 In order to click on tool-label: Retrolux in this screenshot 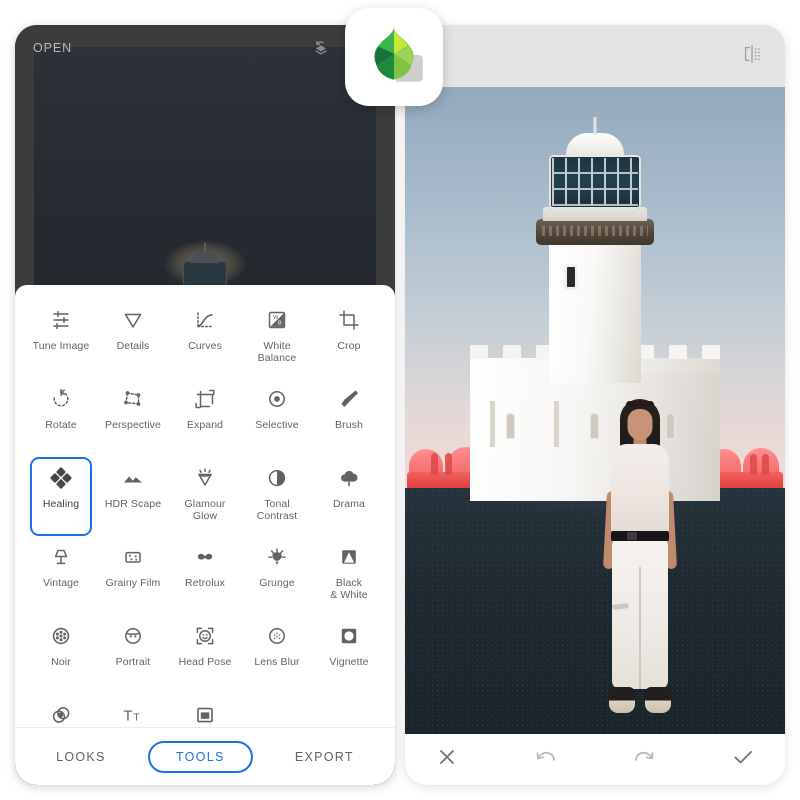, I will do `click(205, 583)`.